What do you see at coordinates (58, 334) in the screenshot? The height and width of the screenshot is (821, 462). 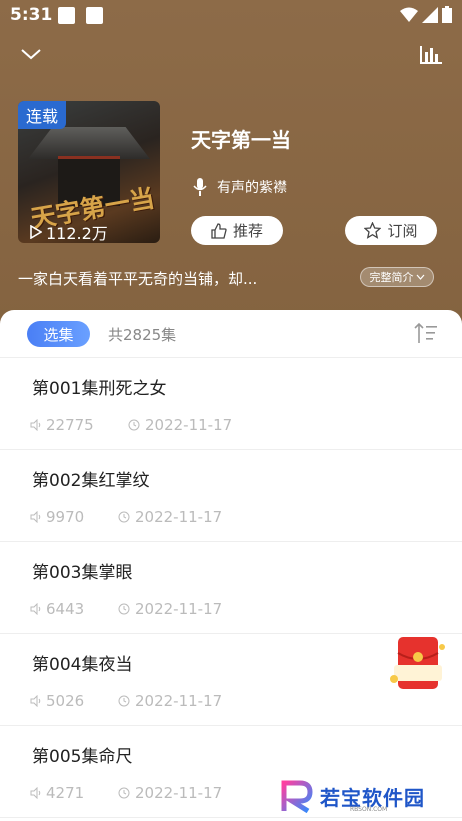 I see `tab-episodes: 选集` at bounding box center [58, 334].